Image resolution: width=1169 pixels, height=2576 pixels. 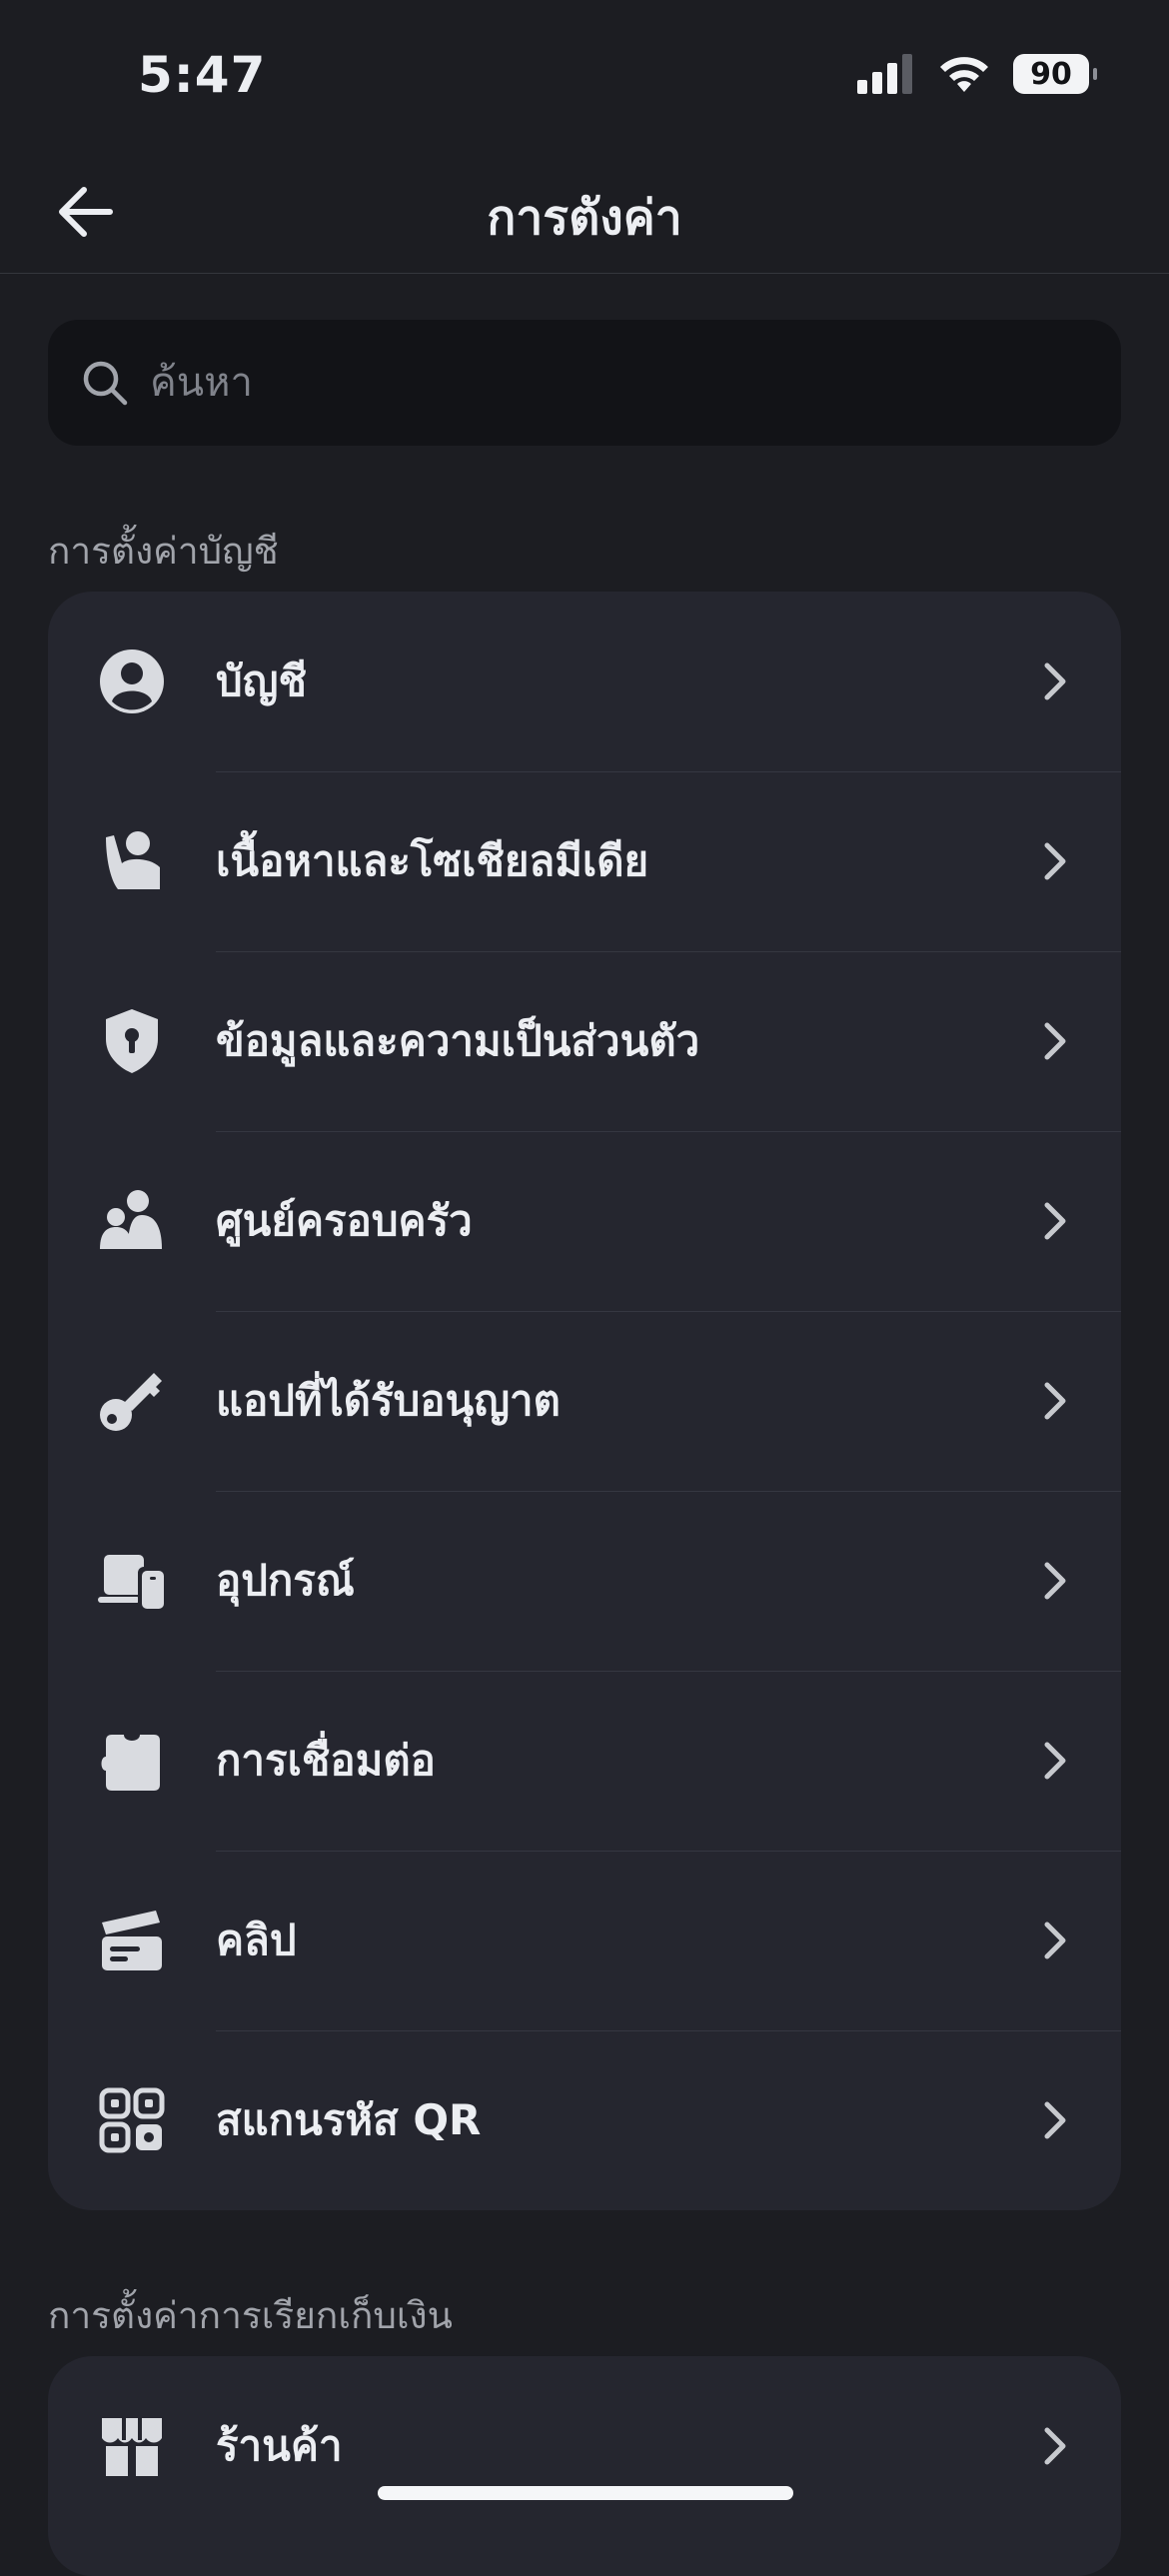 What do you see at coordinates (584, 218) in the screenshot?
I see `page-title: การตังค่า` at bounding box center [584, 218].